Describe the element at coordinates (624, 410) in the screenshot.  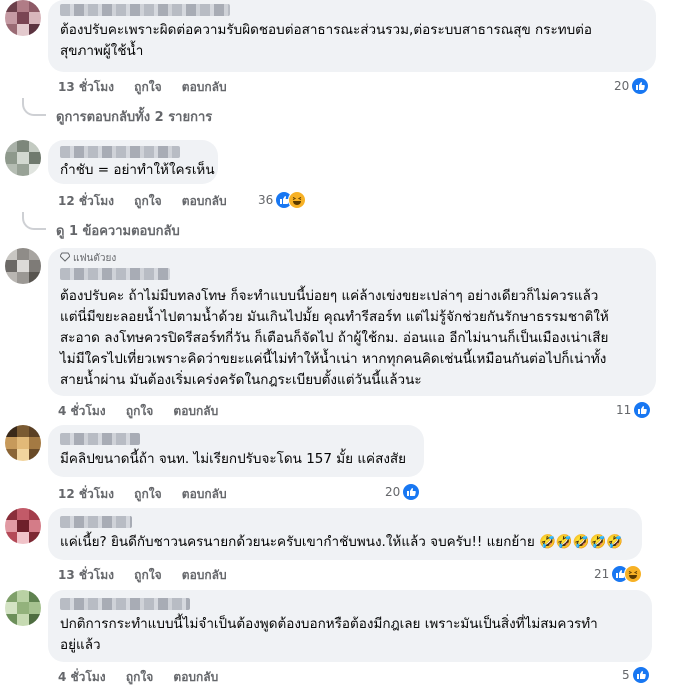
I see `reaction-count: 11` at that location.